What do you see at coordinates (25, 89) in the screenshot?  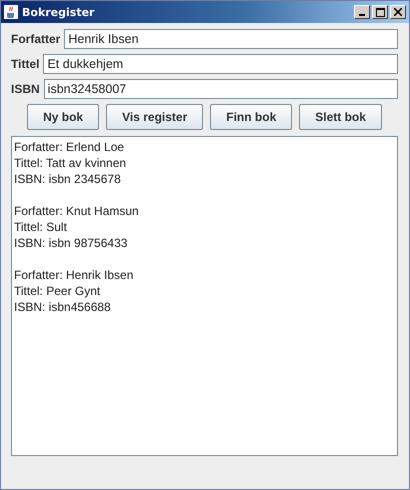 I see `field-label: ISBN` at bounding box center [25, 89].